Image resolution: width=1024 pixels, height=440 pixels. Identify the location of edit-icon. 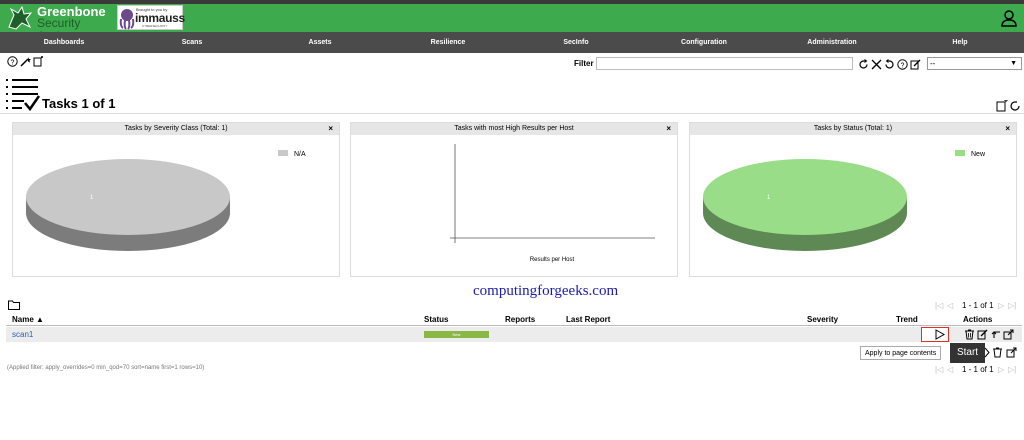
(982, 334).